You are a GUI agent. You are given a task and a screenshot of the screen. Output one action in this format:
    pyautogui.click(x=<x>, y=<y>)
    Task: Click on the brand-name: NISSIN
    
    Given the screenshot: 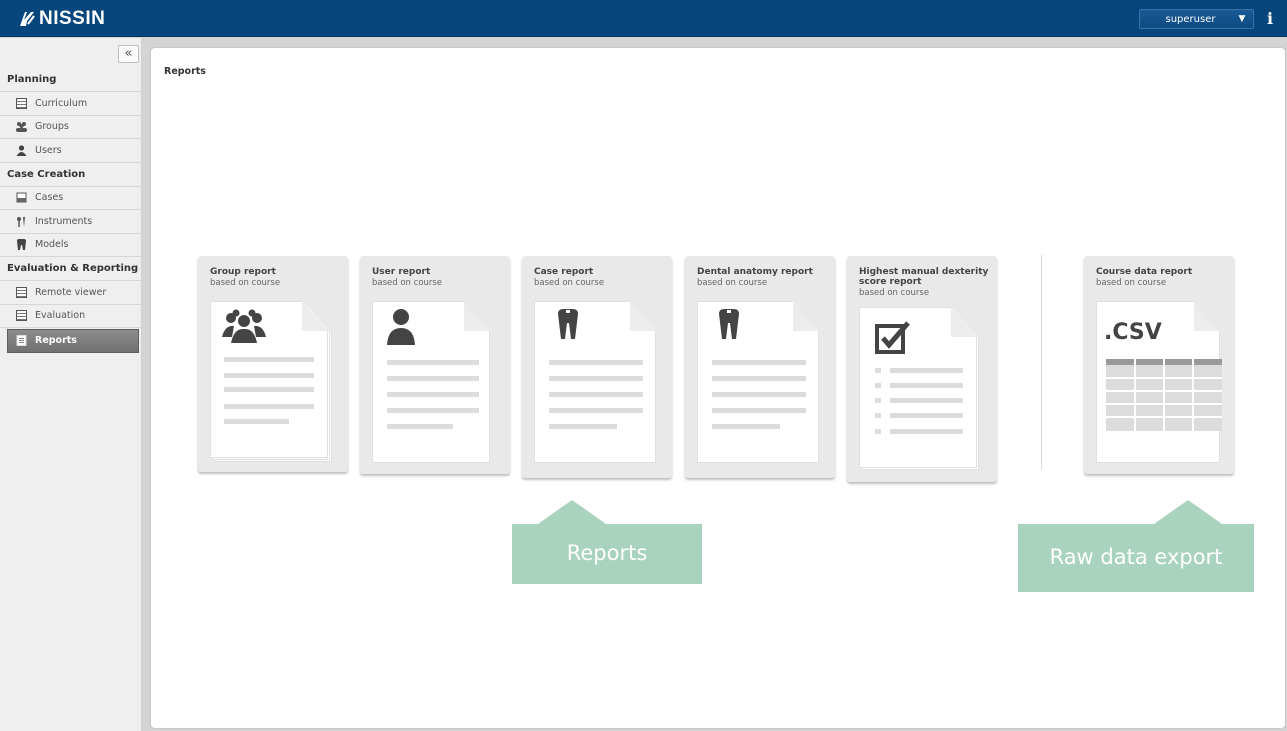 What is the action you would take?
    pyautogui.click(x=72, y=18)
    